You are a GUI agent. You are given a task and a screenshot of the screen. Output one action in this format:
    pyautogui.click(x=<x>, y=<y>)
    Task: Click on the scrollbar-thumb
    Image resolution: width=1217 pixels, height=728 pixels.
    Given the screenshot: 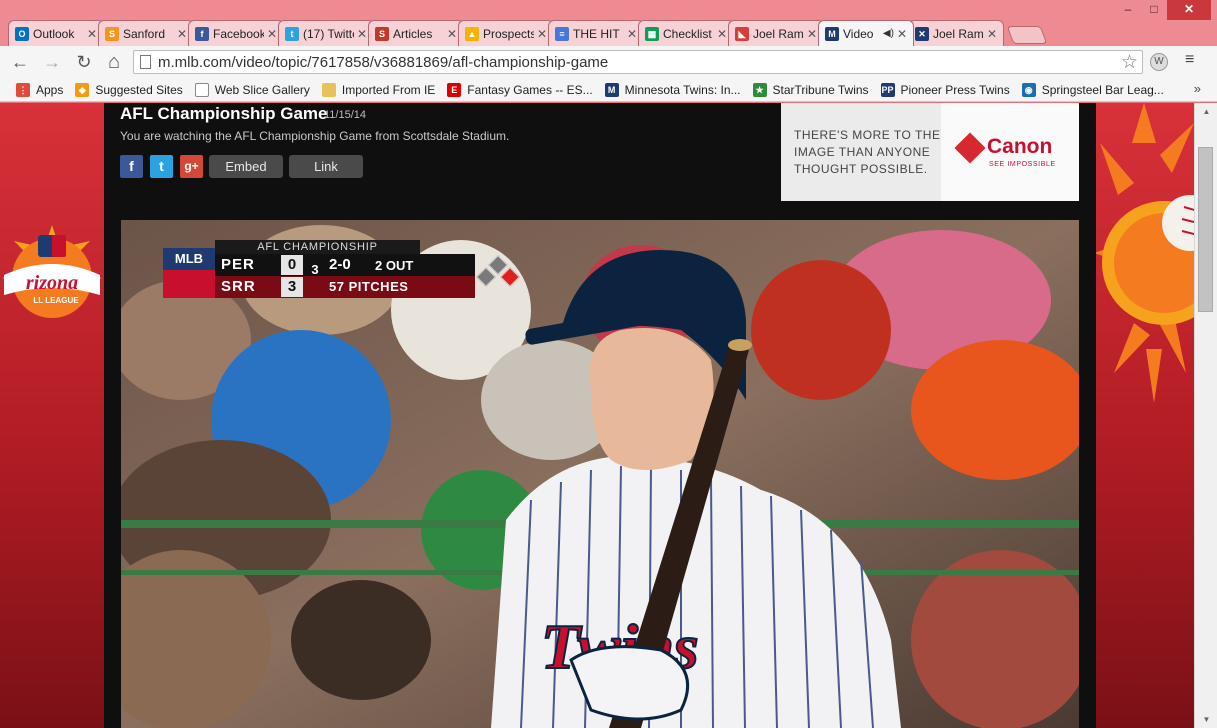 What is the action you would take?
    pyautogui.click(x=1205, y=229)
    